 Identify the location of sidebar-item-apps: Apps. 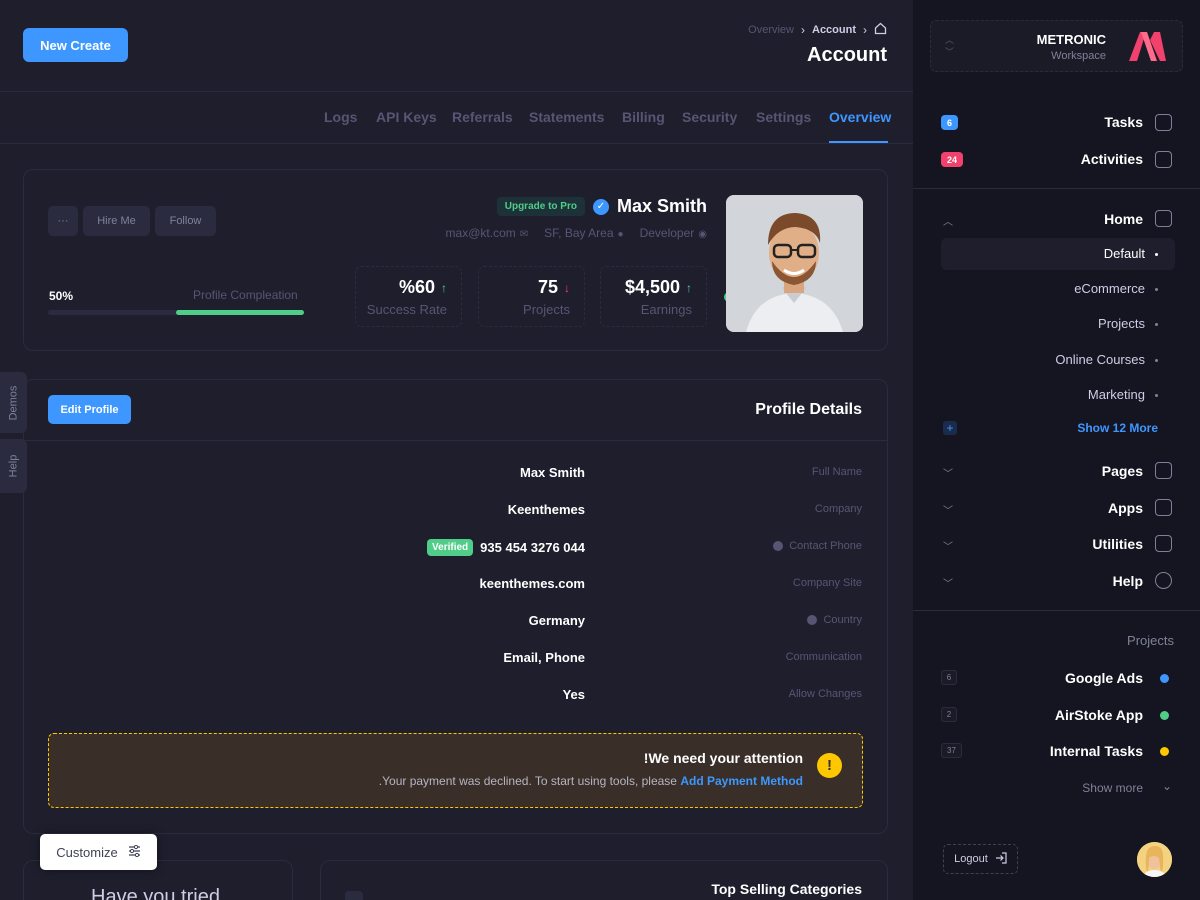
(1125, 508).